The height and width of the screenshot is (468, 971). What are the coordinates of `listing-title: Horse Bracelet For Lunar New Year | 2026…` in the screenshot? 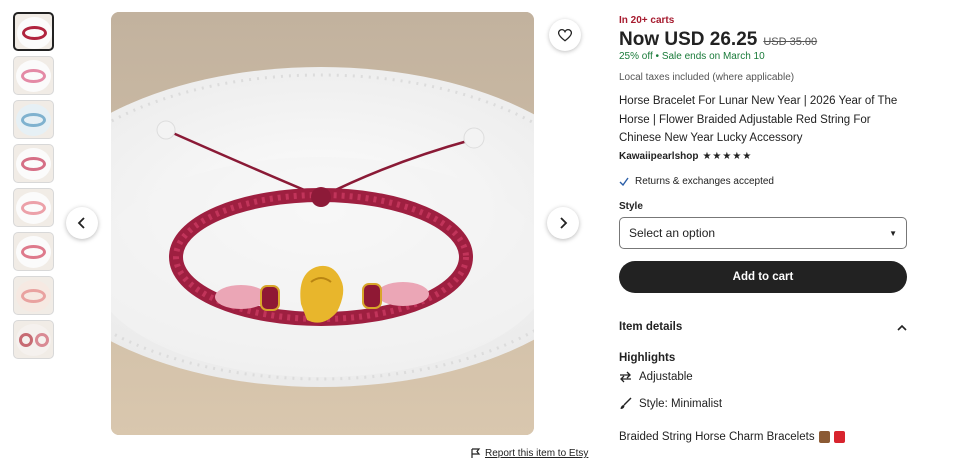 It's located at (758, 119).